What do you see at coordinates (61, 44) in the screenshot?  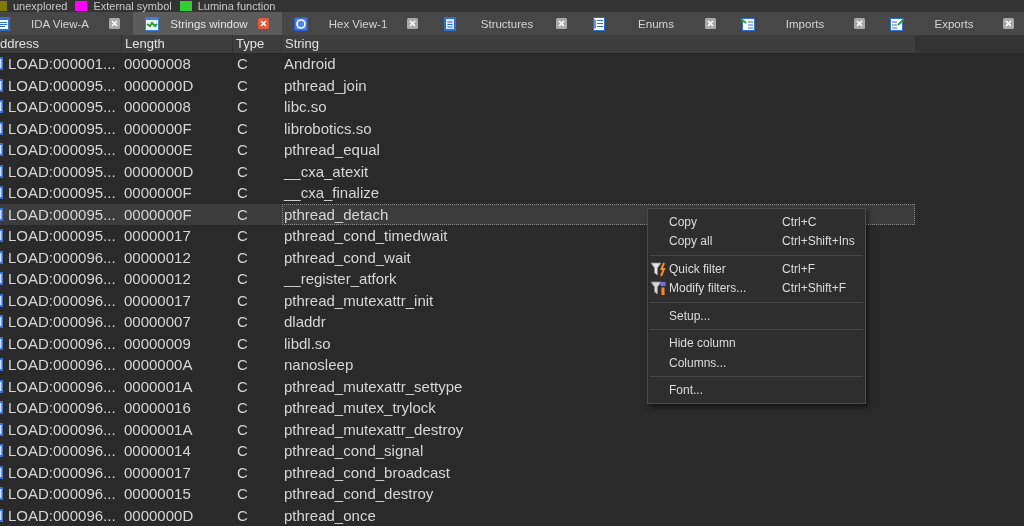 I see `column-header: ddress` at bounding box center [61, 44].